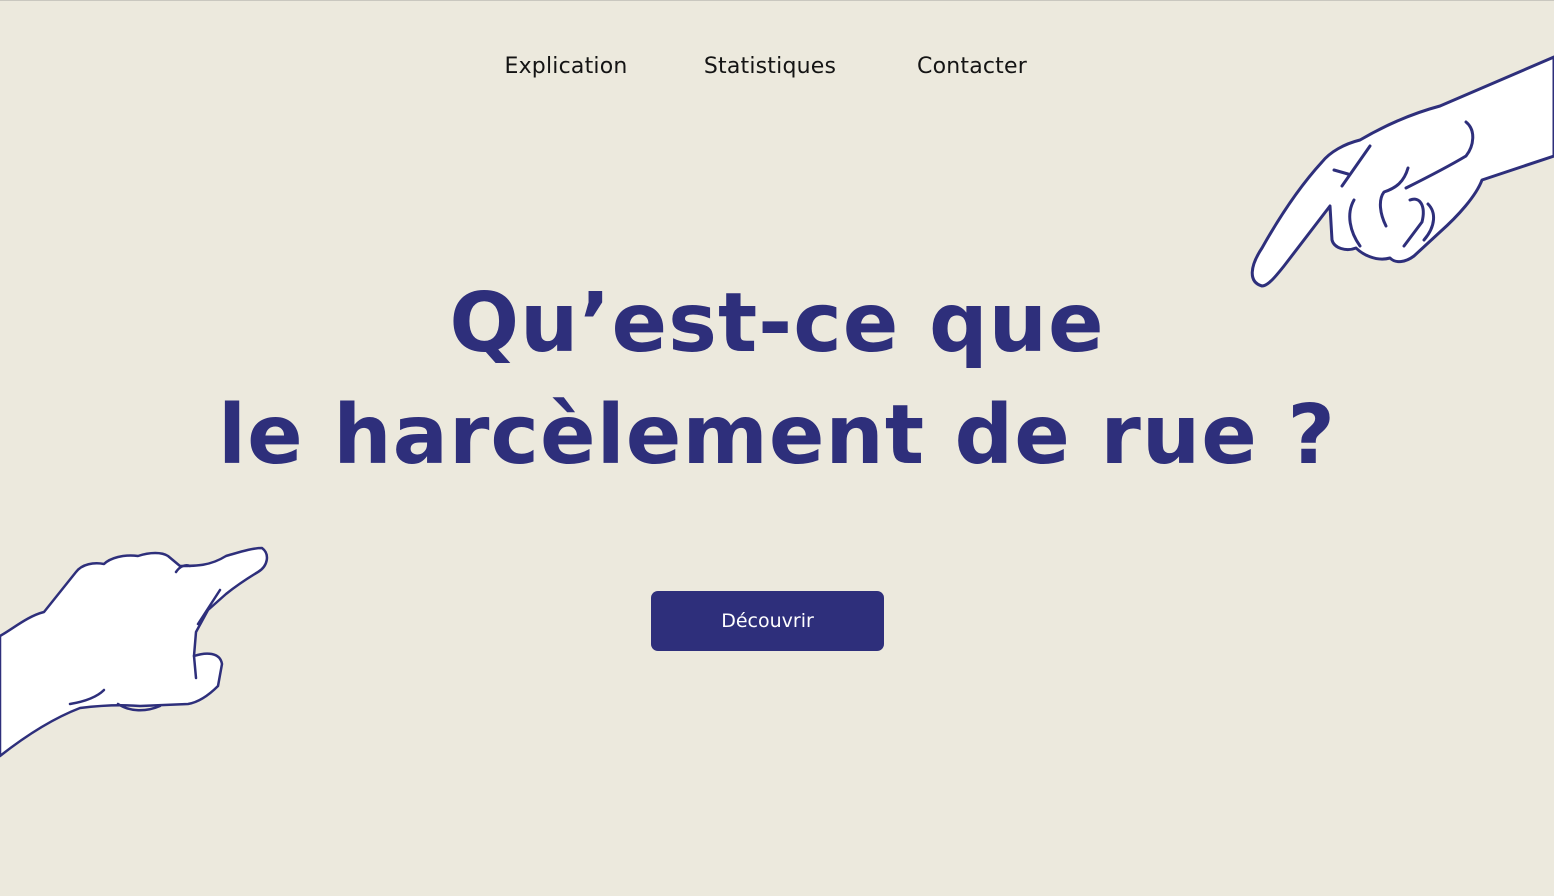 The image size is (1554, 896). I want to click on discover-button: Découvrir, so click(767, 621).